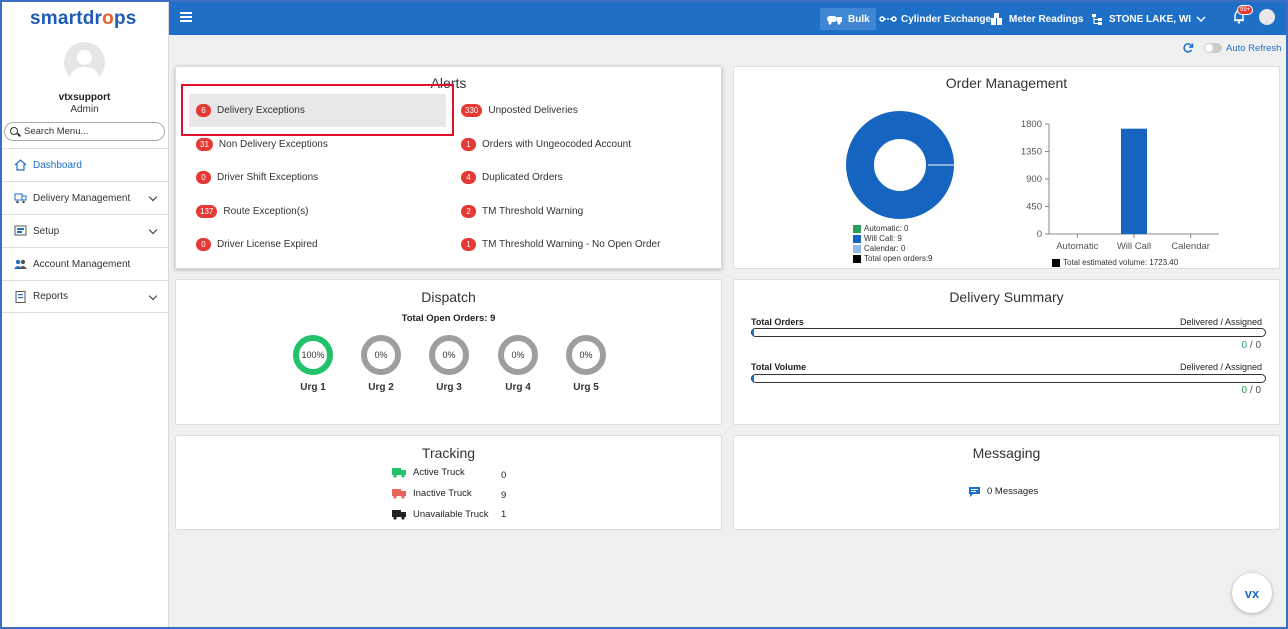 The image size is (1288, 629). What do you see at coordinates (1188, 48) in the screenshot?
I see `refresh-icon` at bounding box center [1188, 48].